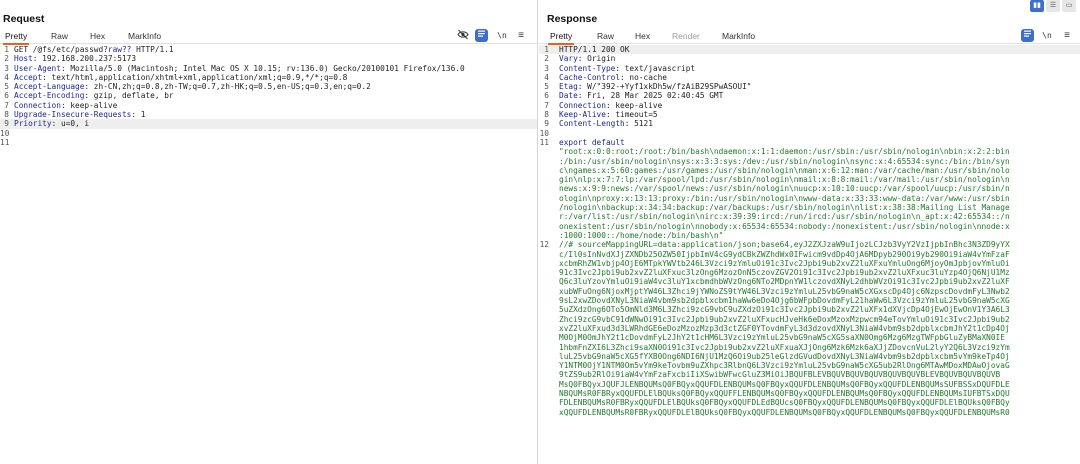 The height and width of the screenshot is (464, 1080). What do you see at coordinates (613, 77) in the screenshot?
I see `line-text: Cache-Control: no-cache` at bounding box center [613, 77].